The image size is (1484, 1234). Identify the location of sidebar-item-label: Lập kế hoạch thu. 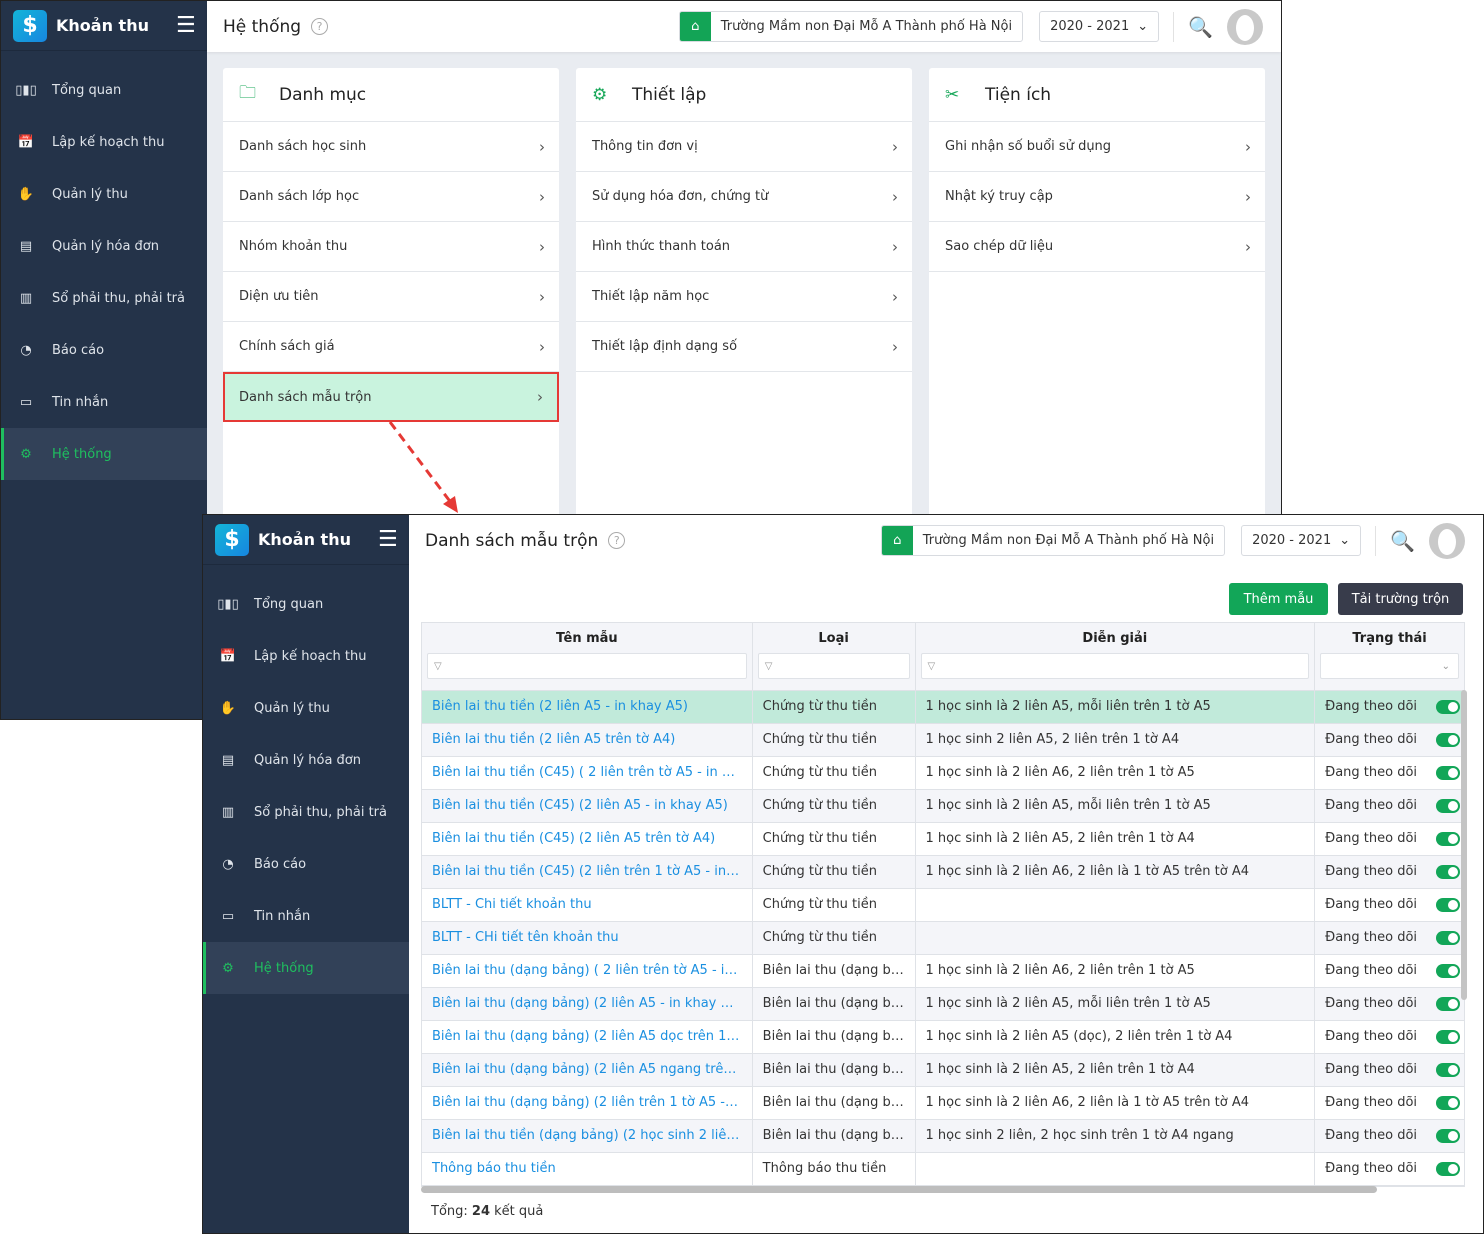
(310, 656).